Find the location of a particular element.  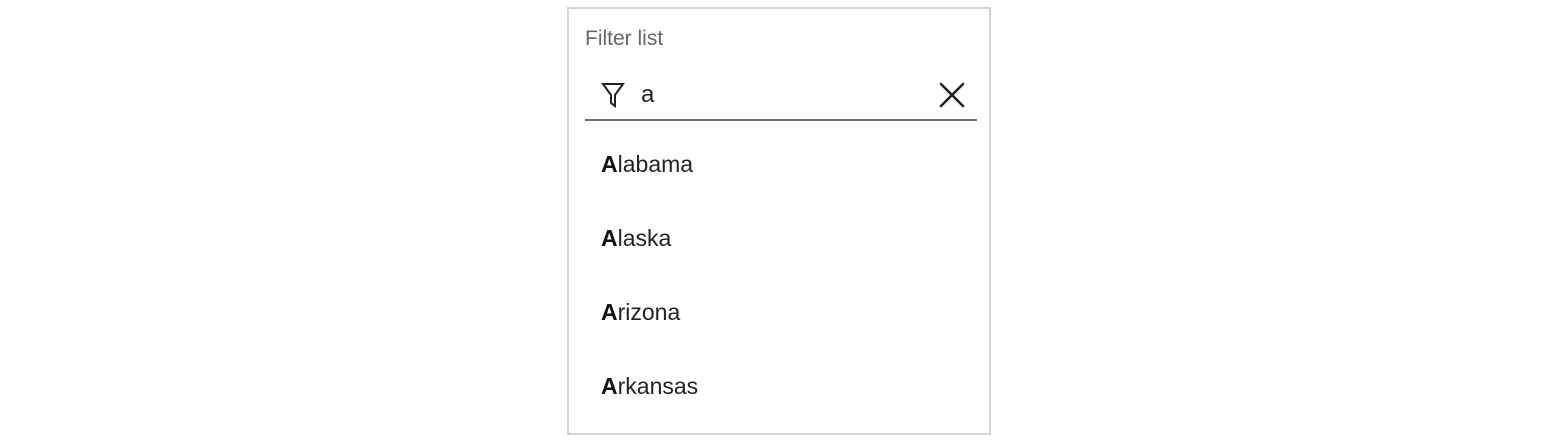

list-item-label: laska is located at coordinates (644, 238).